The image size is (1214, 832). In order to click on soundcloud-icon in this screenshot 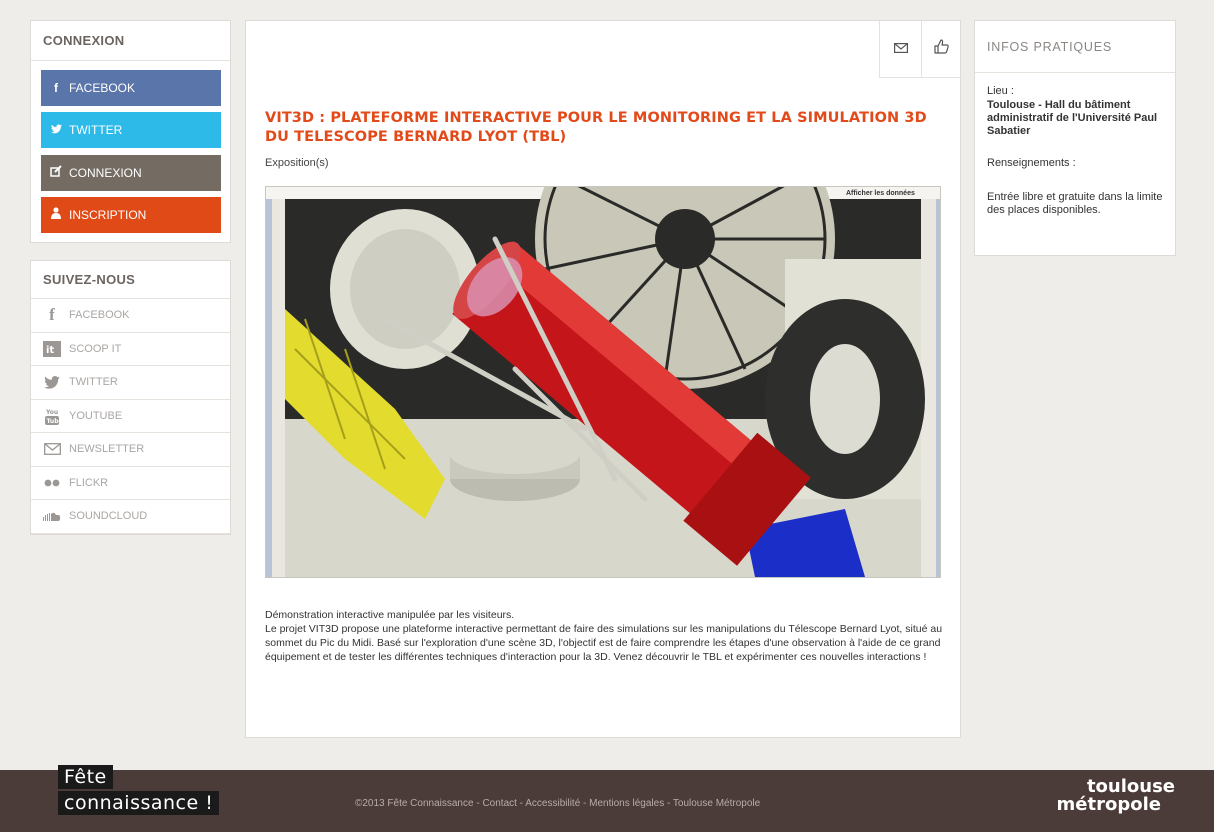, I will do `click(52, 516)`.